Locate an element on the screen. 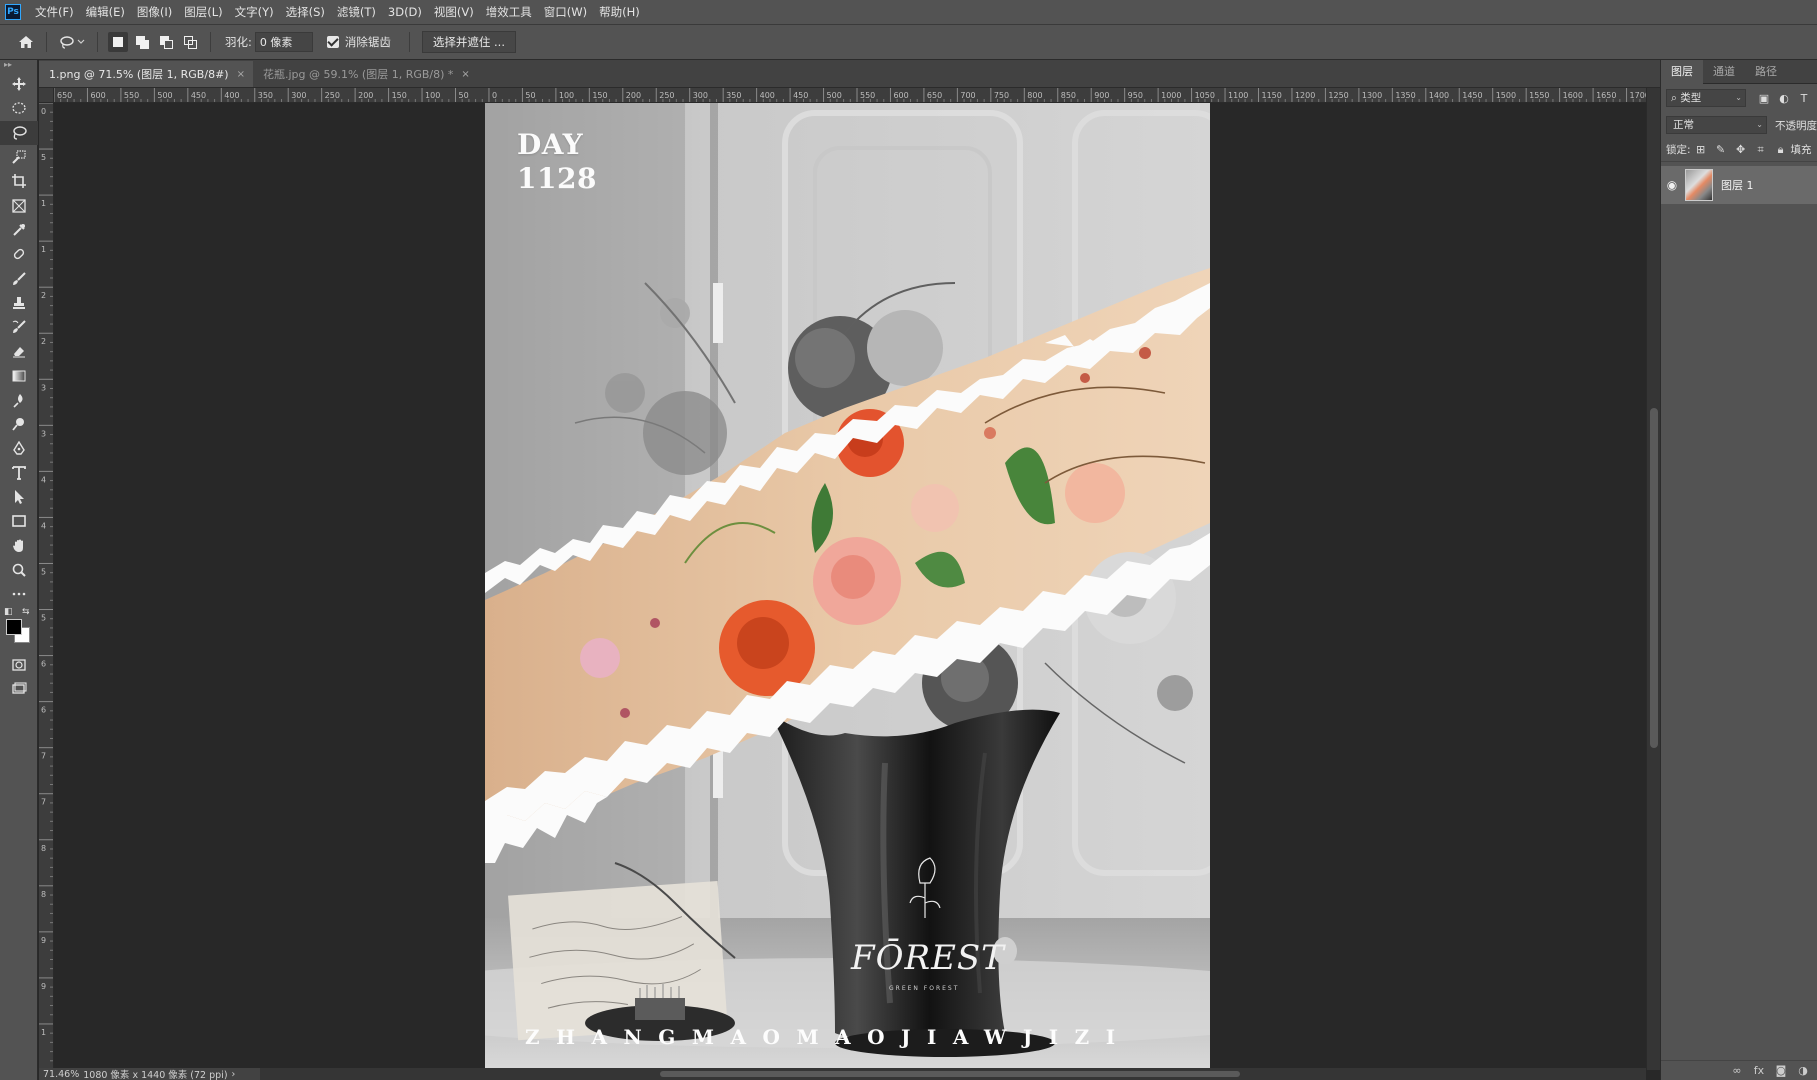 Image resolution: width=1817 pixels, height=1080 pixels. adjustment-layer-icon: ◑ is located at coordinates (1803, 1070).